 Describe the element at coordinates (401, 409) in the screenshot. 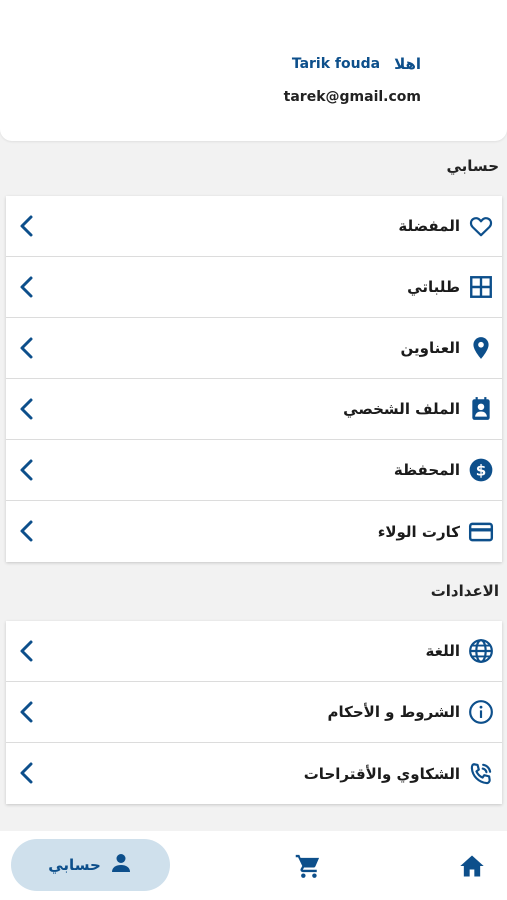

I see `menu-item-label: الملف الشخصي` at that location.